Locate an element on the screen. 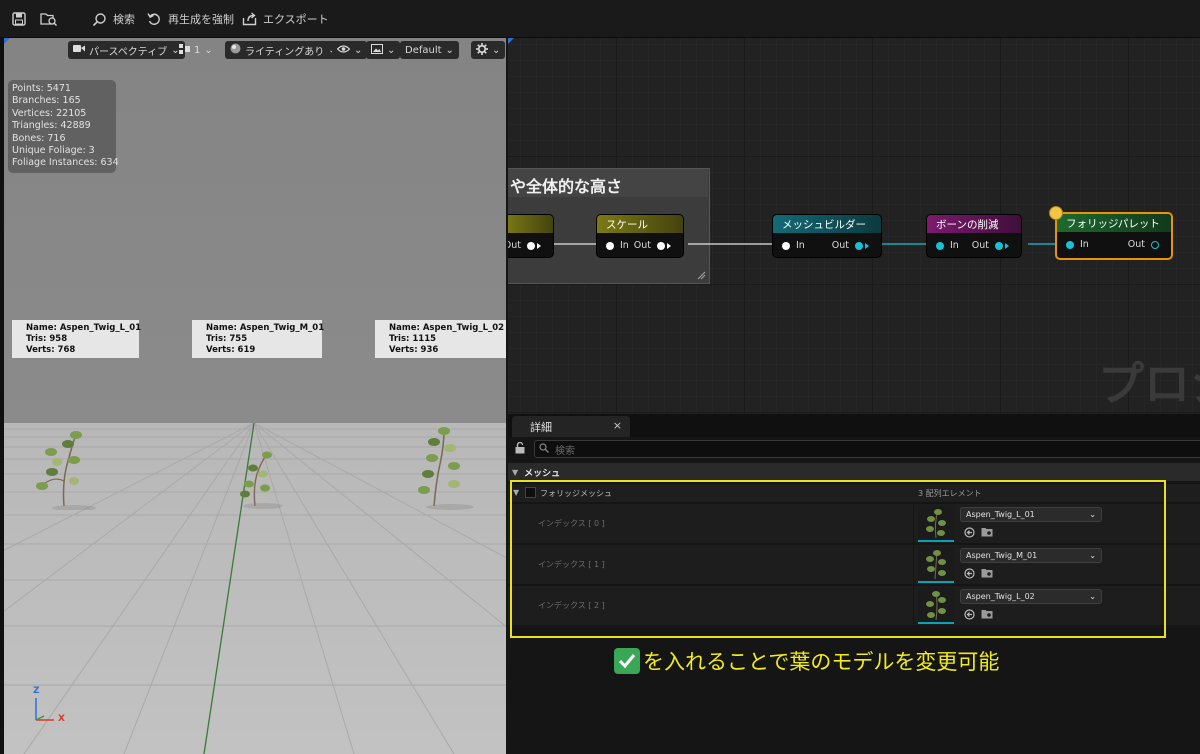 The image size is (1200, 754). mesh-label-verts: Verts: 936 is located at coordinates (414, 350).